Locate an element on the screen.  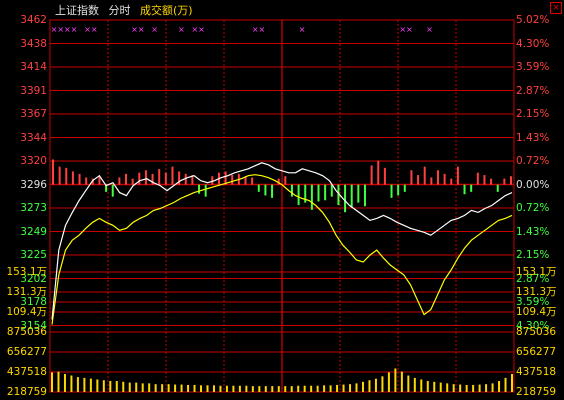
percent-axis-label: 2.87% is located at coordinates (533, 90).